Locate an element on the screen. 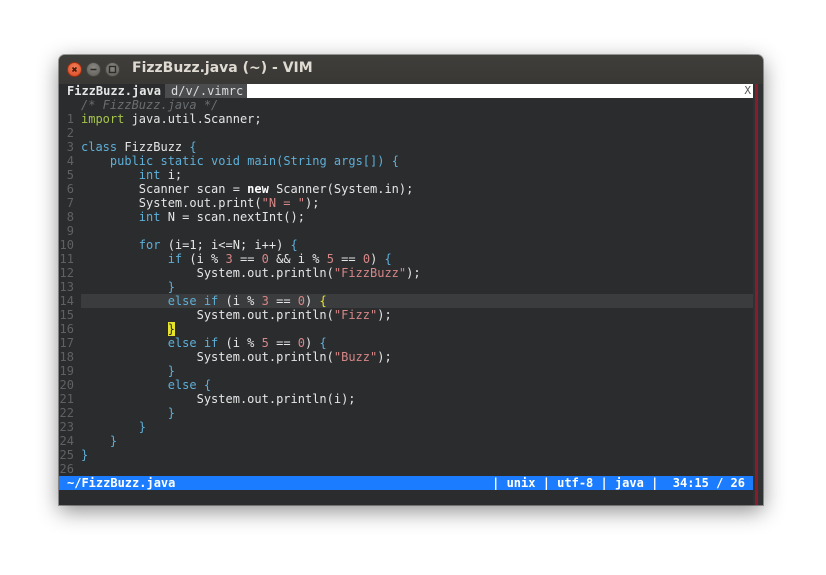  code-line: 9 int N = scan.nextInt(); is located at coordinates (406, 224).